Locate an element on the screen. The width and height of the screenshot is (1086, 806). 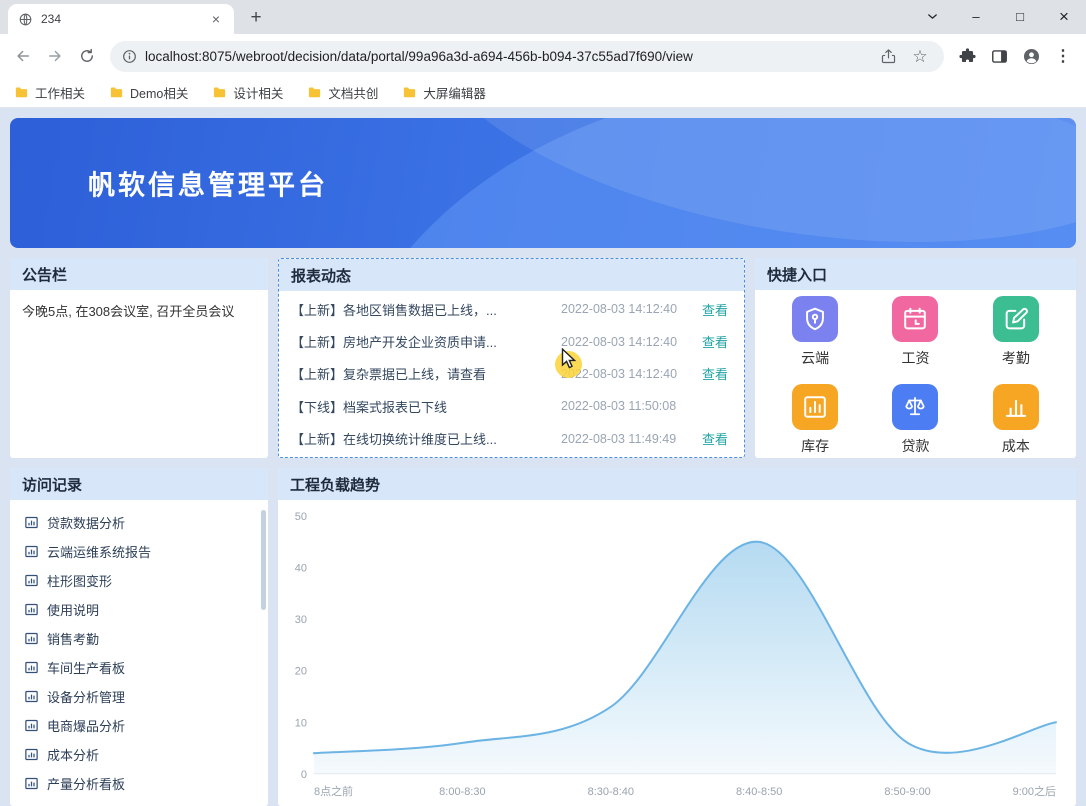
profile-avatar-icon is located at coordinates (1031, 56).